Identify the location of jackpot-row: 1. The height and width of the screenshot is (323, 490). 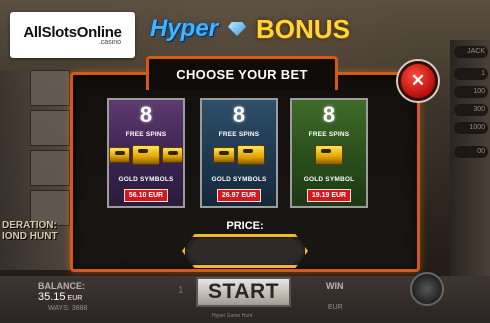
(471, 74).